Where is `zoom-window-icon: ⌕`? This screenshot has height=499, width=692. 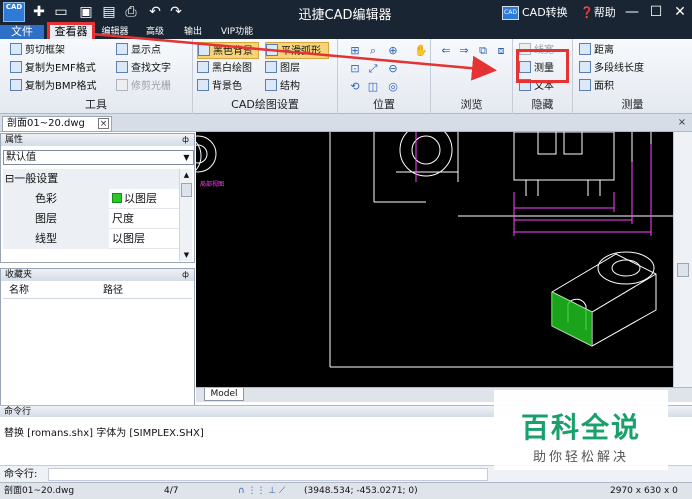
zoom-window-icon: ⌕ is located at coordinates (373, 51).